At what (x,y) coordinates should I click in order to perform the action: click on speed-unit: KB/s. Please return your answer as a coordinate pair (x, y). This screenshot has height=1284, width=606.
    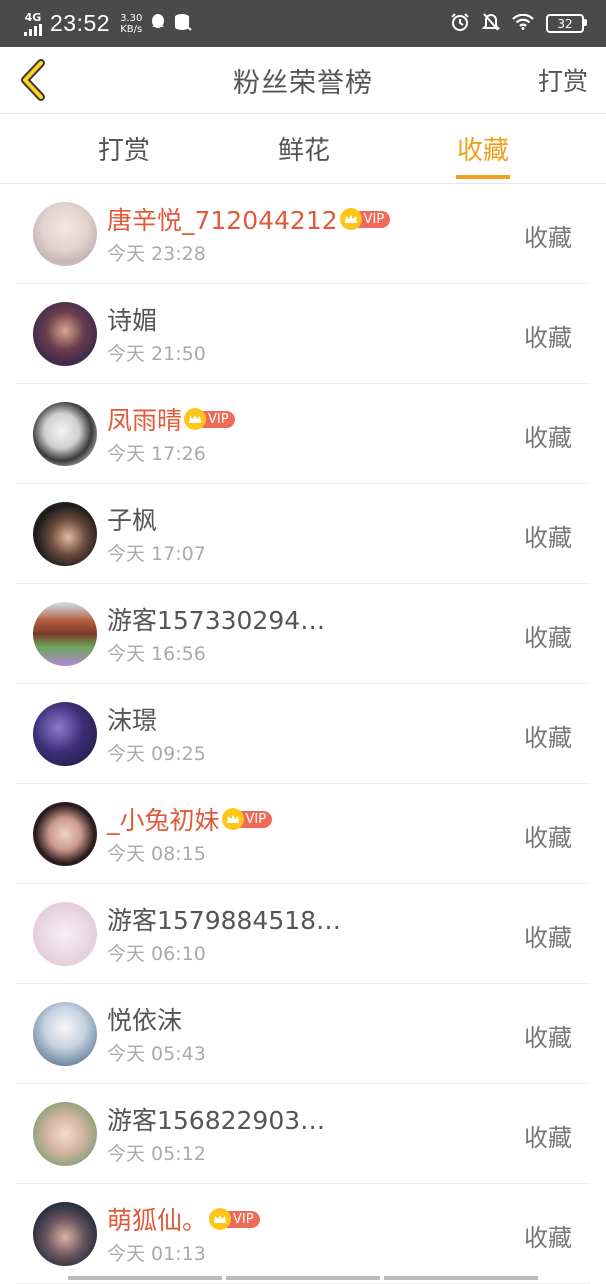
    Looking at the image, I should click on (131, 29).